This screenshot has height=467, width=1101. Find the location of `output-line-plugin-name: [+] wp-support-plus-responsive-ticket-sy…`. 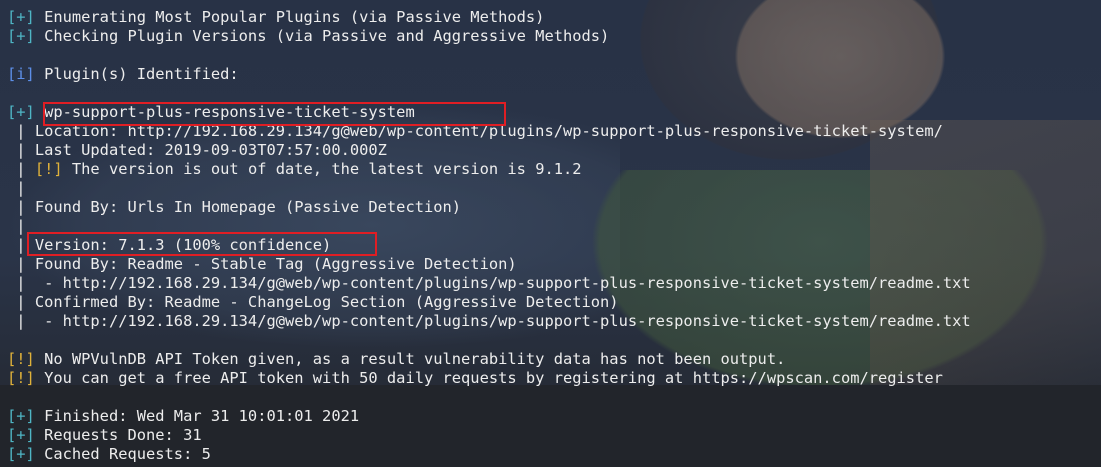

output-line-plugin-name: [+] wp-support-plus-responsive-ticket-sy… is located at coordinates (554, 112).